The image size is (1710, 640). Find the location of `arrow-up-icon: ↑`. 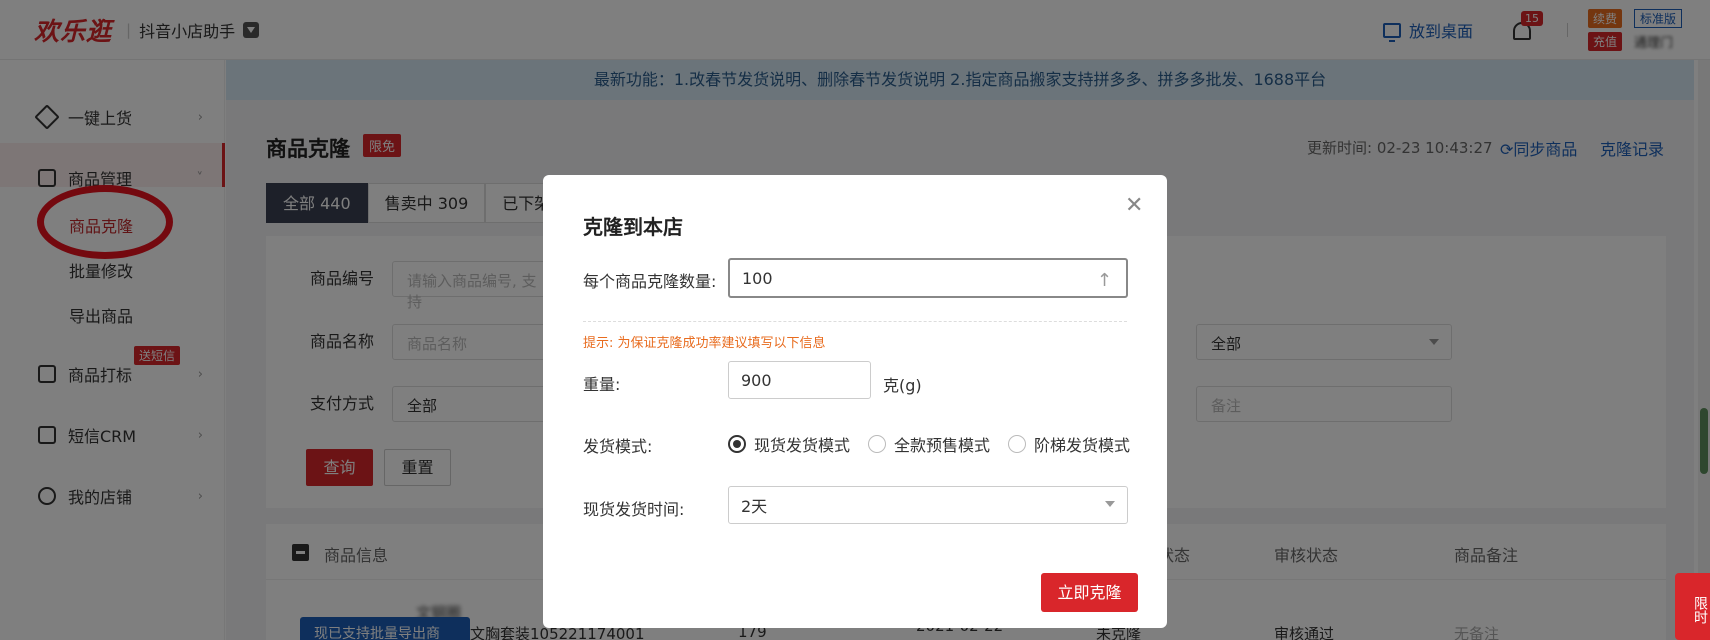

arrow-up-icon: ↑ is located at coordinates (1104, 280).